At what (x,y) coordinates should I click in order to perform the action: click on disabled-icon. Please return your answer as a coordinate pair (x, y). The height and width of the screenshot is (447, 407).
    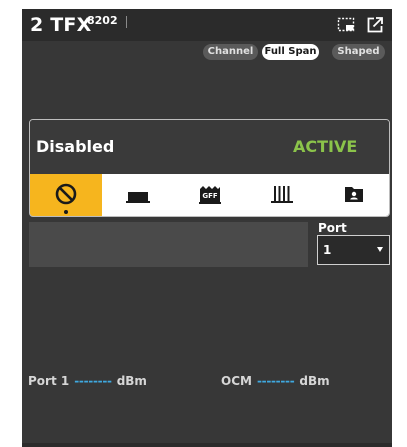
    Looking at the image, I should click on (66, 194).